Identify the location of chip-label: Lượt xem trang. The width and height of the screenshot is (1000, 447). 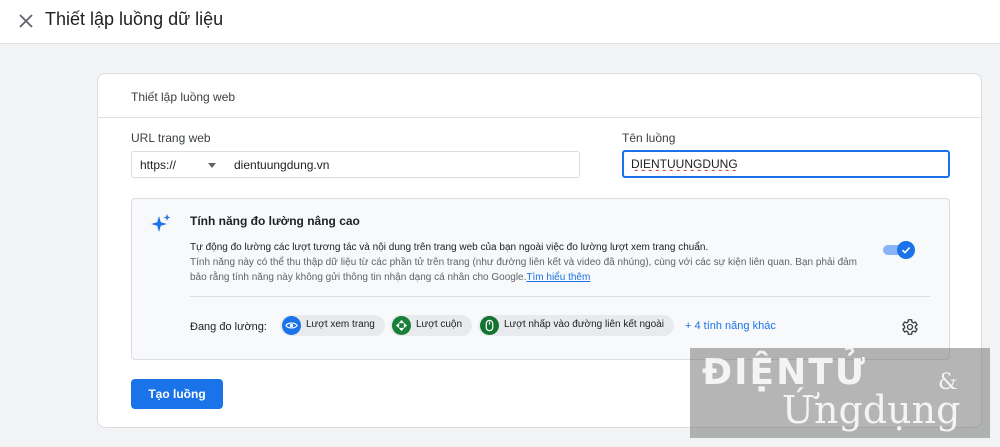
(340, 324).